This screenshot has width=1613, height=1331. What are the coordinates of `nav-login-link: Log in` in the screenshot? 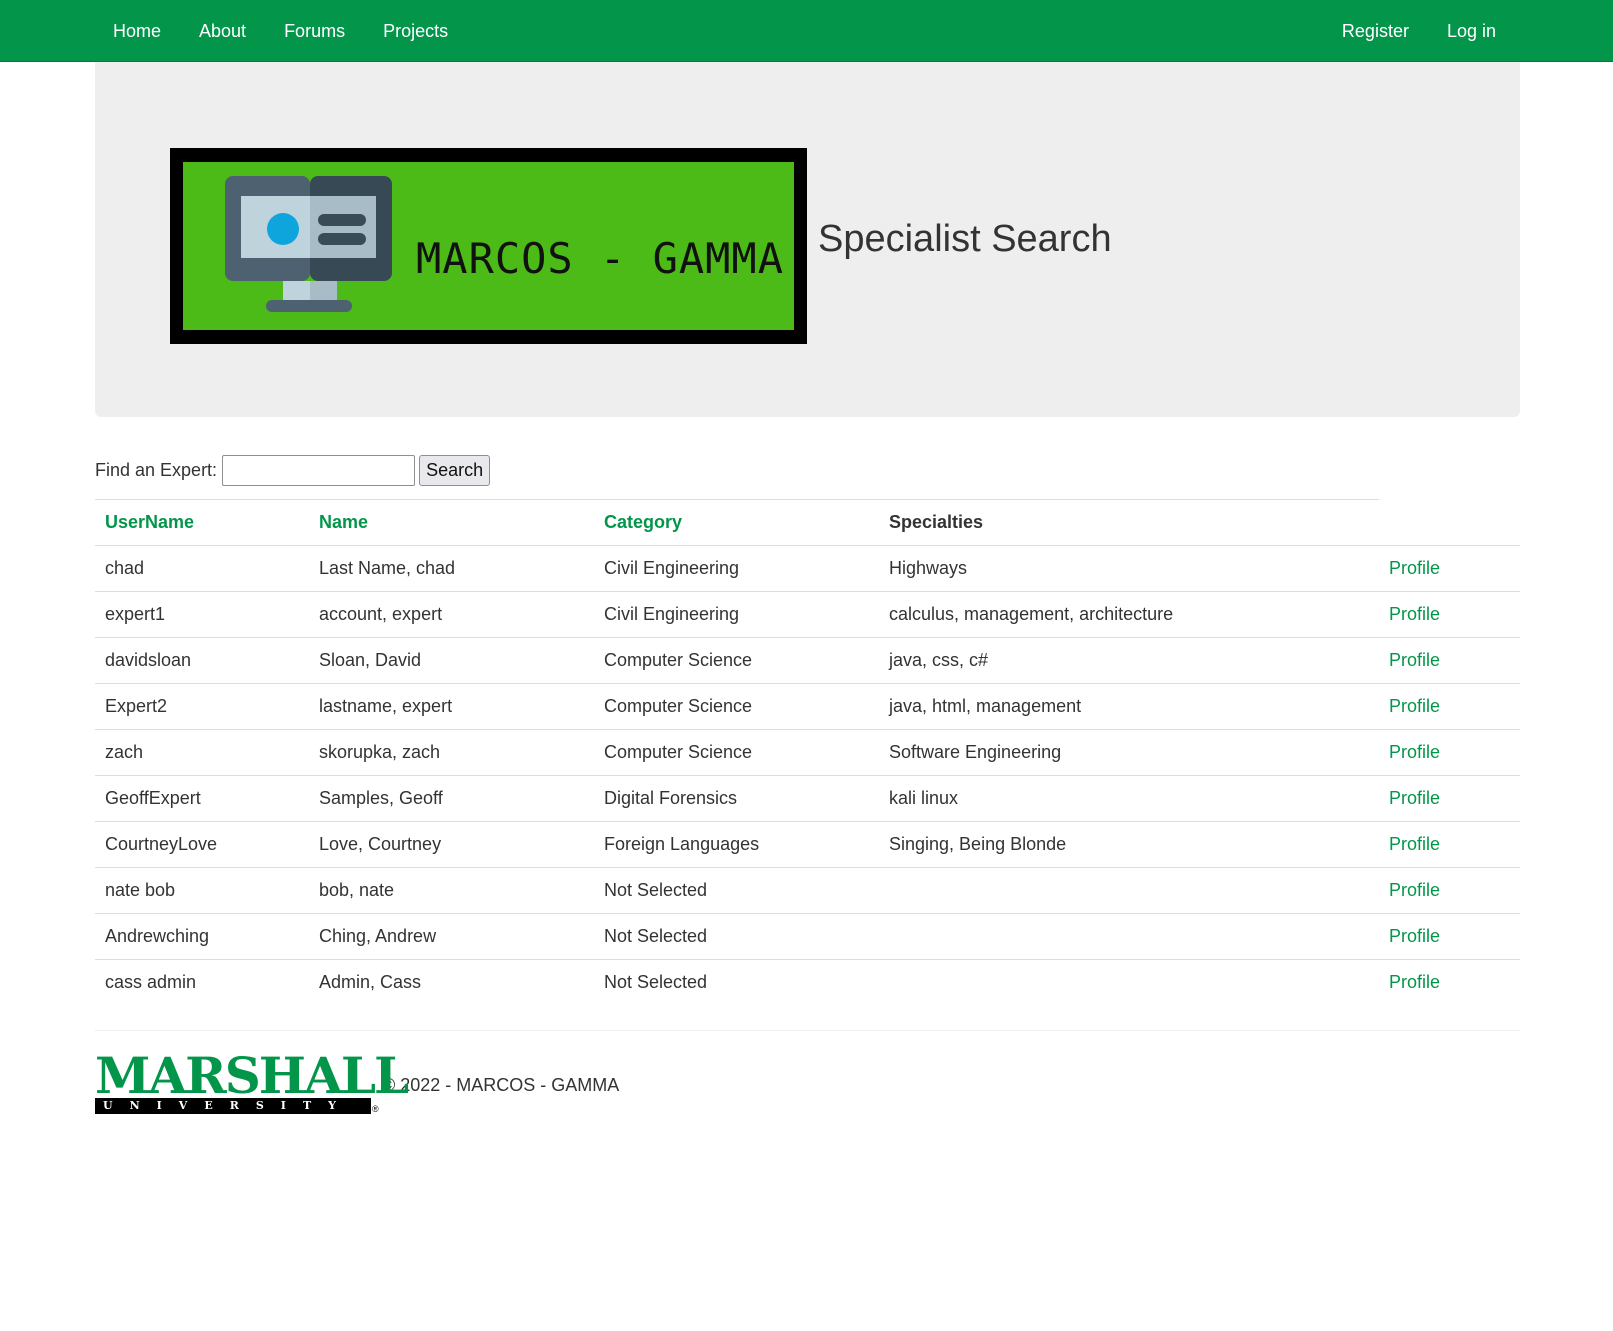 It's located at (1462, 31).